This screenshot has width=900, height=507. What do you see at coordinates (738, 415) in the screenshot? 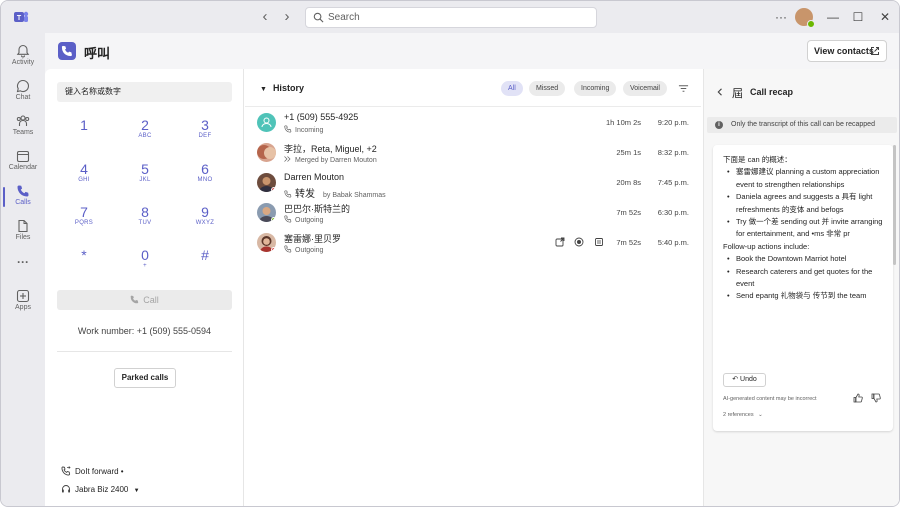
I see `references-label: 2 references` at bounding box center [738, 415].